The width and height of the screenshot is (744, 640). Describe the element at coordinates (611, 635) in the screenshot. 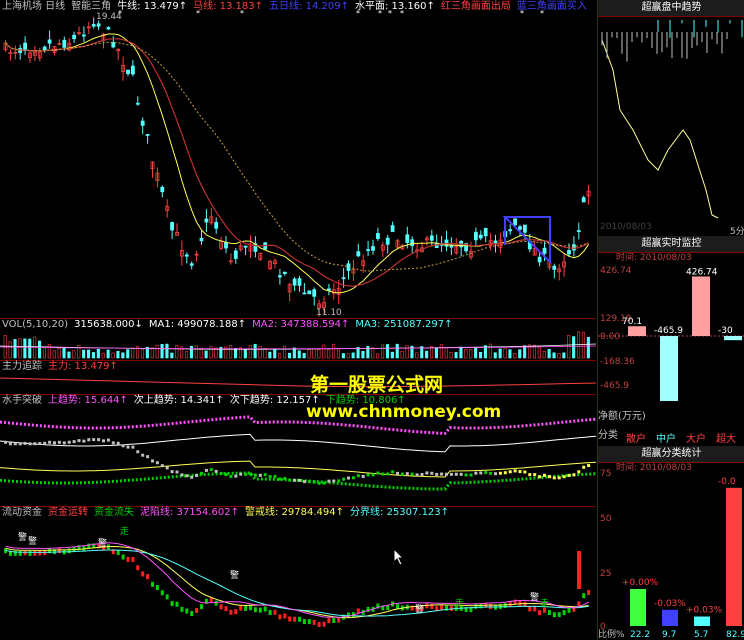

I see `stats-footer: 比例%` at that location.